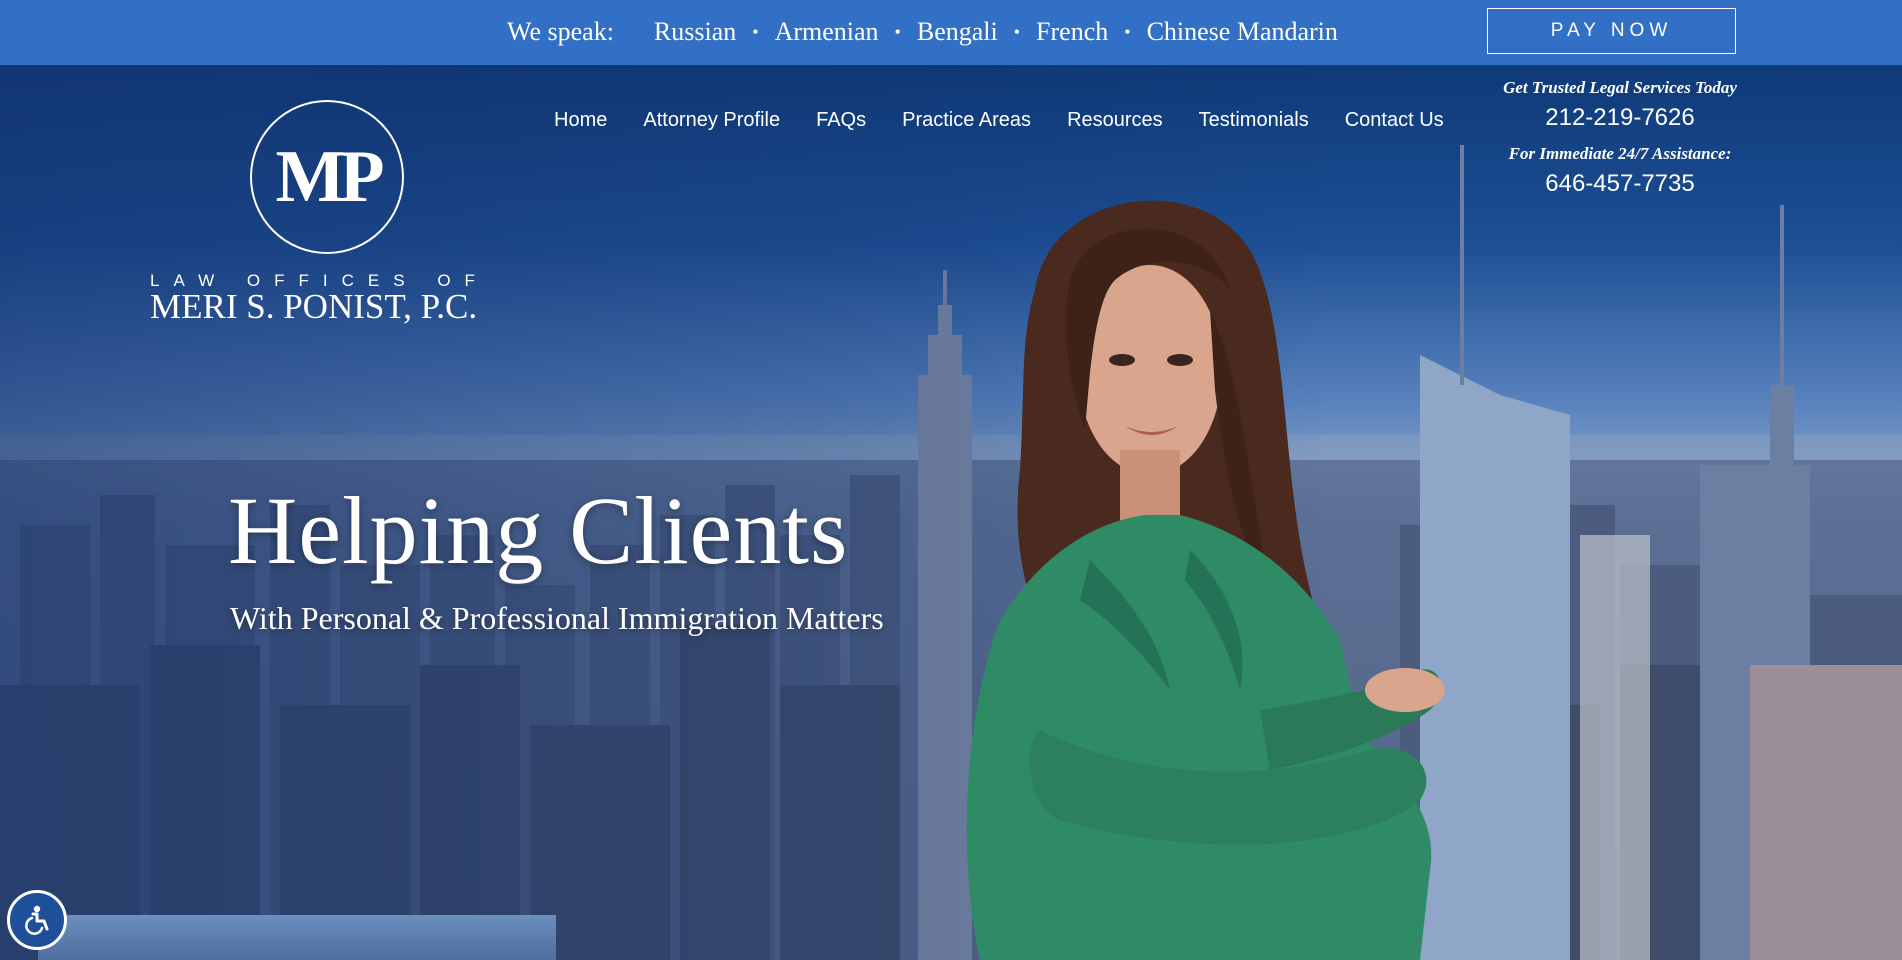  What do you see at coordinates (1394, 120) in the screenshot?
I see `nav-contact-us: Contact Us` at bounding box center [1394, 120].